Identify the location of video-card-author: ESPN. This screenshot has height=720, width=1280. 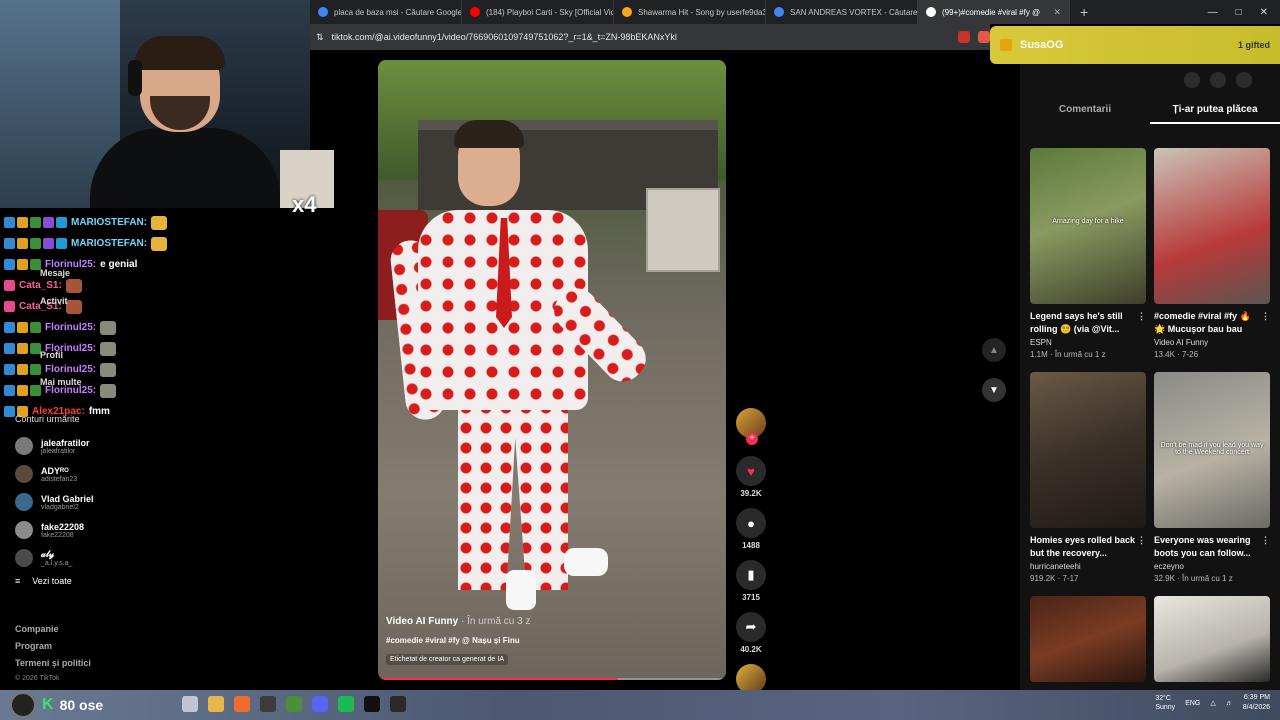
(1088, 342).